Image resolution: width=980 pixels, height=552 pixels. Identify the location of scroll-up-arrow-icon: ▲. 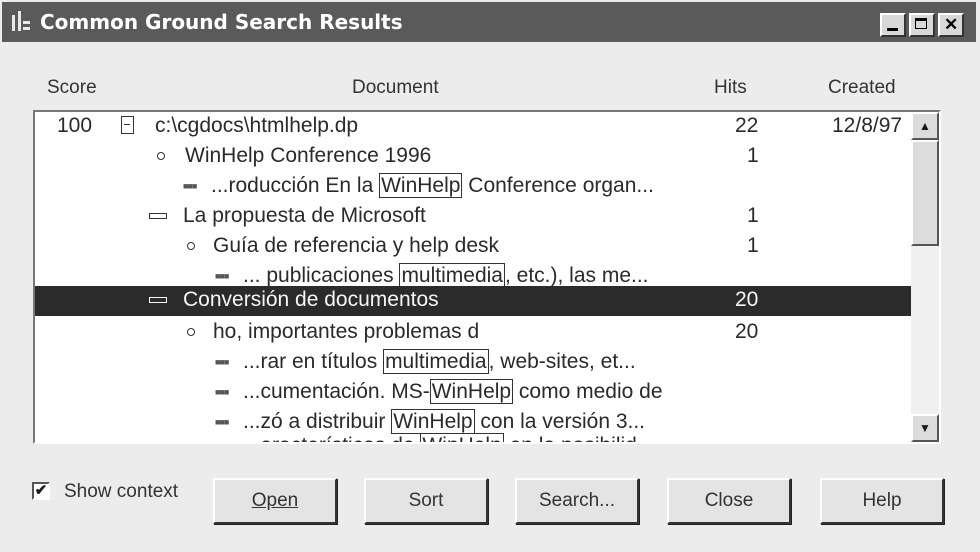
(925, 126).